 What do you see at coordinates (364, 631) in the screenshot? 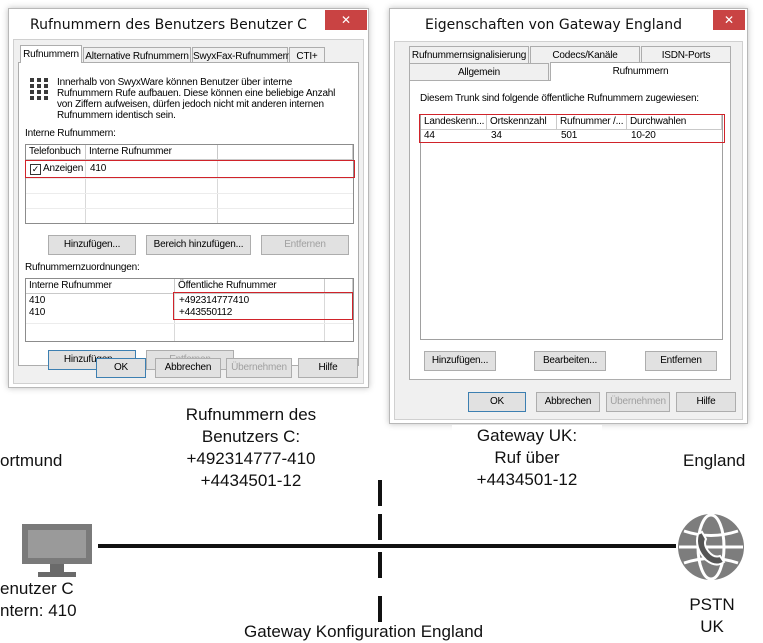
I see `bottom-caption: Gateway Konfiguration England` at bounding box center [364, 631].